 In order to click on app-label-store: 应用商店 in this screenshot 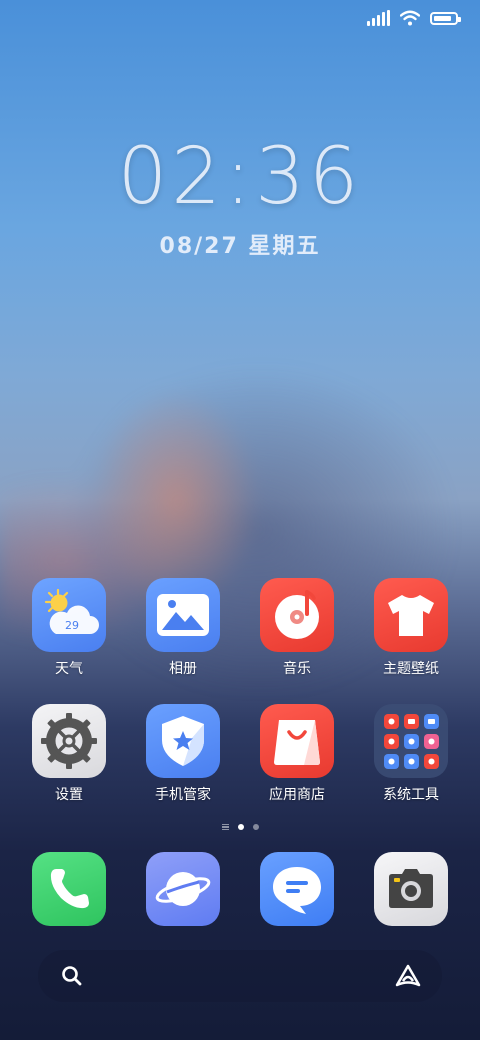, I will do `click(297, 795)`.